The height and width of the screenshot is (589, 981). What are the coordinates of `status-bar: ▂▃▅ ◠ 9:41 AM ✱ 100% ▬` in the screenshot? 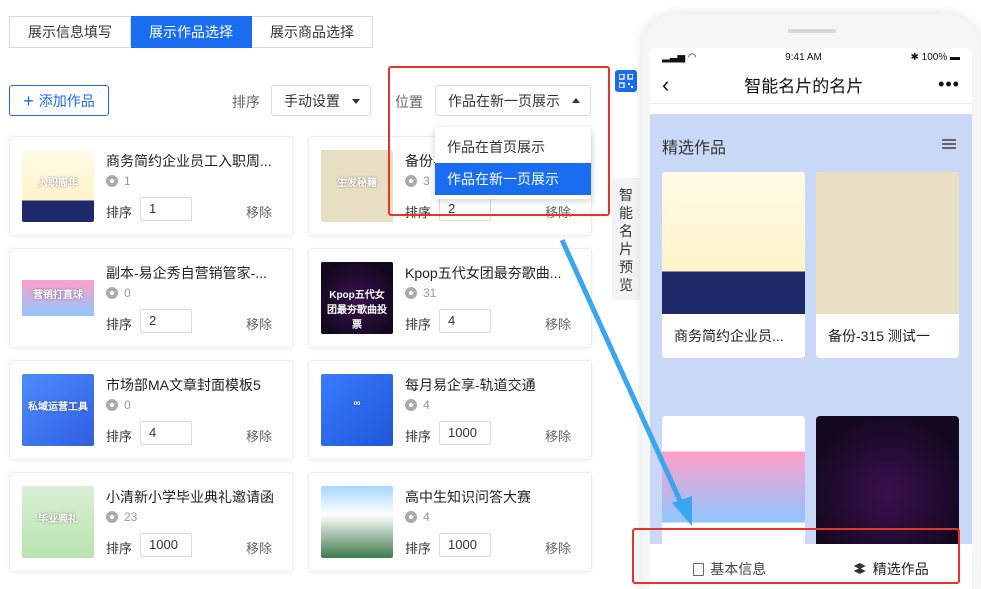 It's located at (811, 57).